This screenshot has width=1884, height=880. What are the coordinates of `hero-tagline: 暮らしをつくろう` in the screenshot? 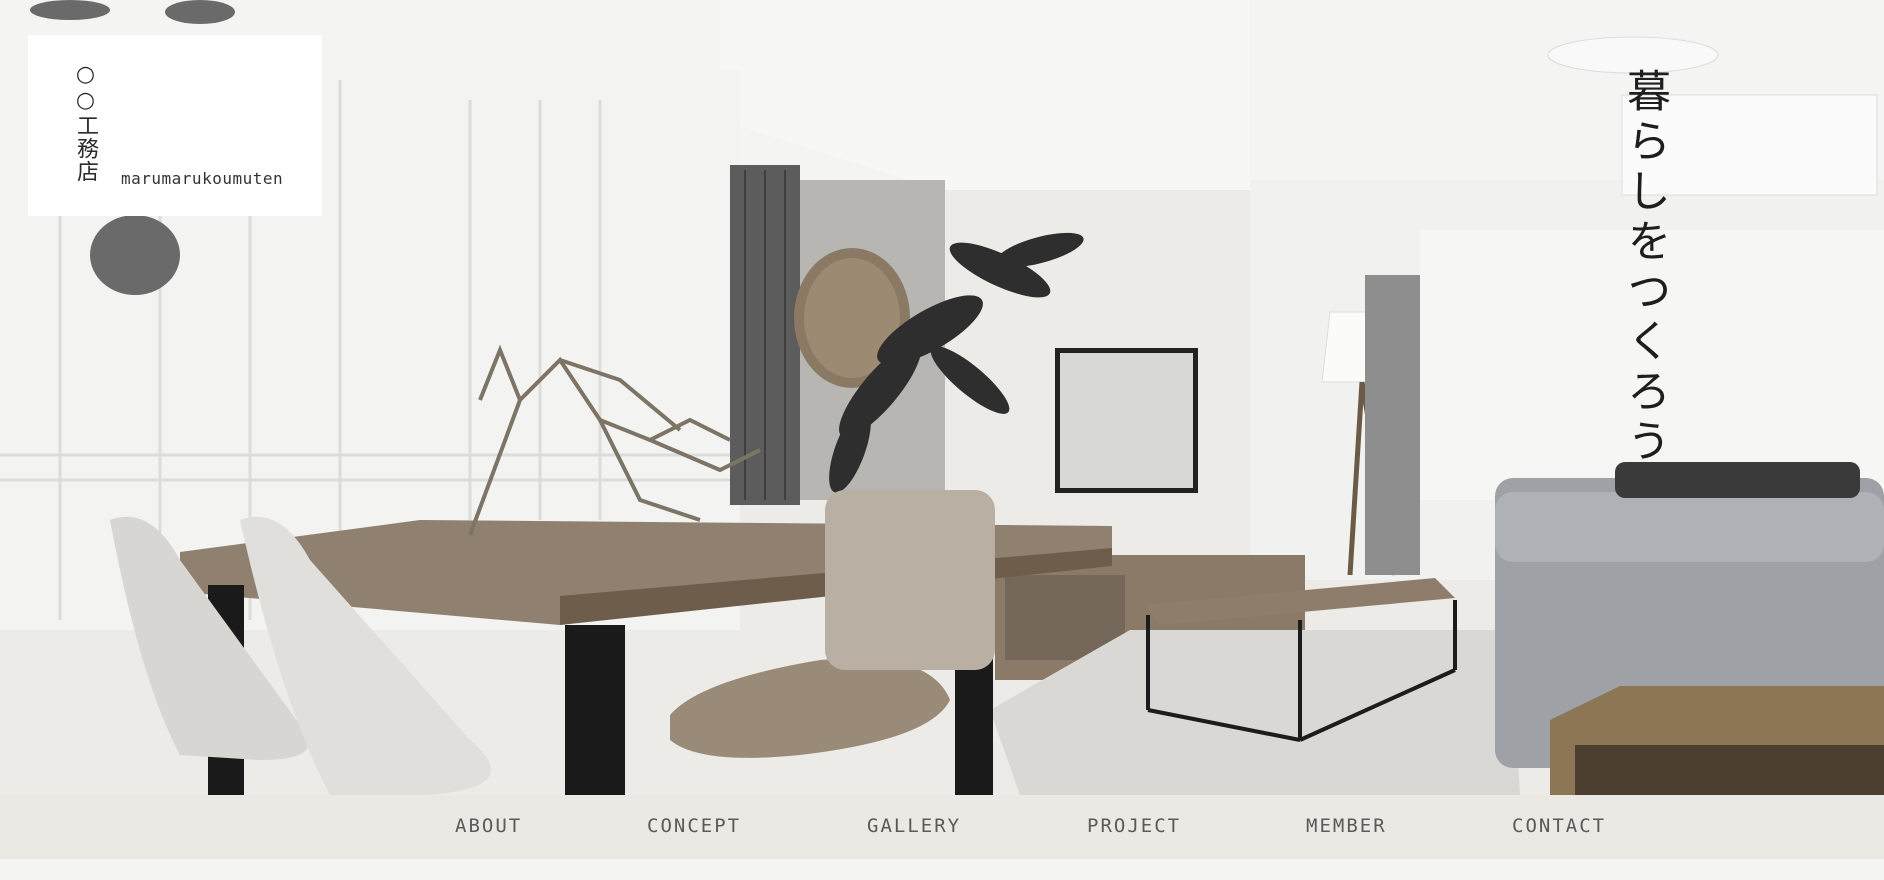 It's located at (1644, 268).